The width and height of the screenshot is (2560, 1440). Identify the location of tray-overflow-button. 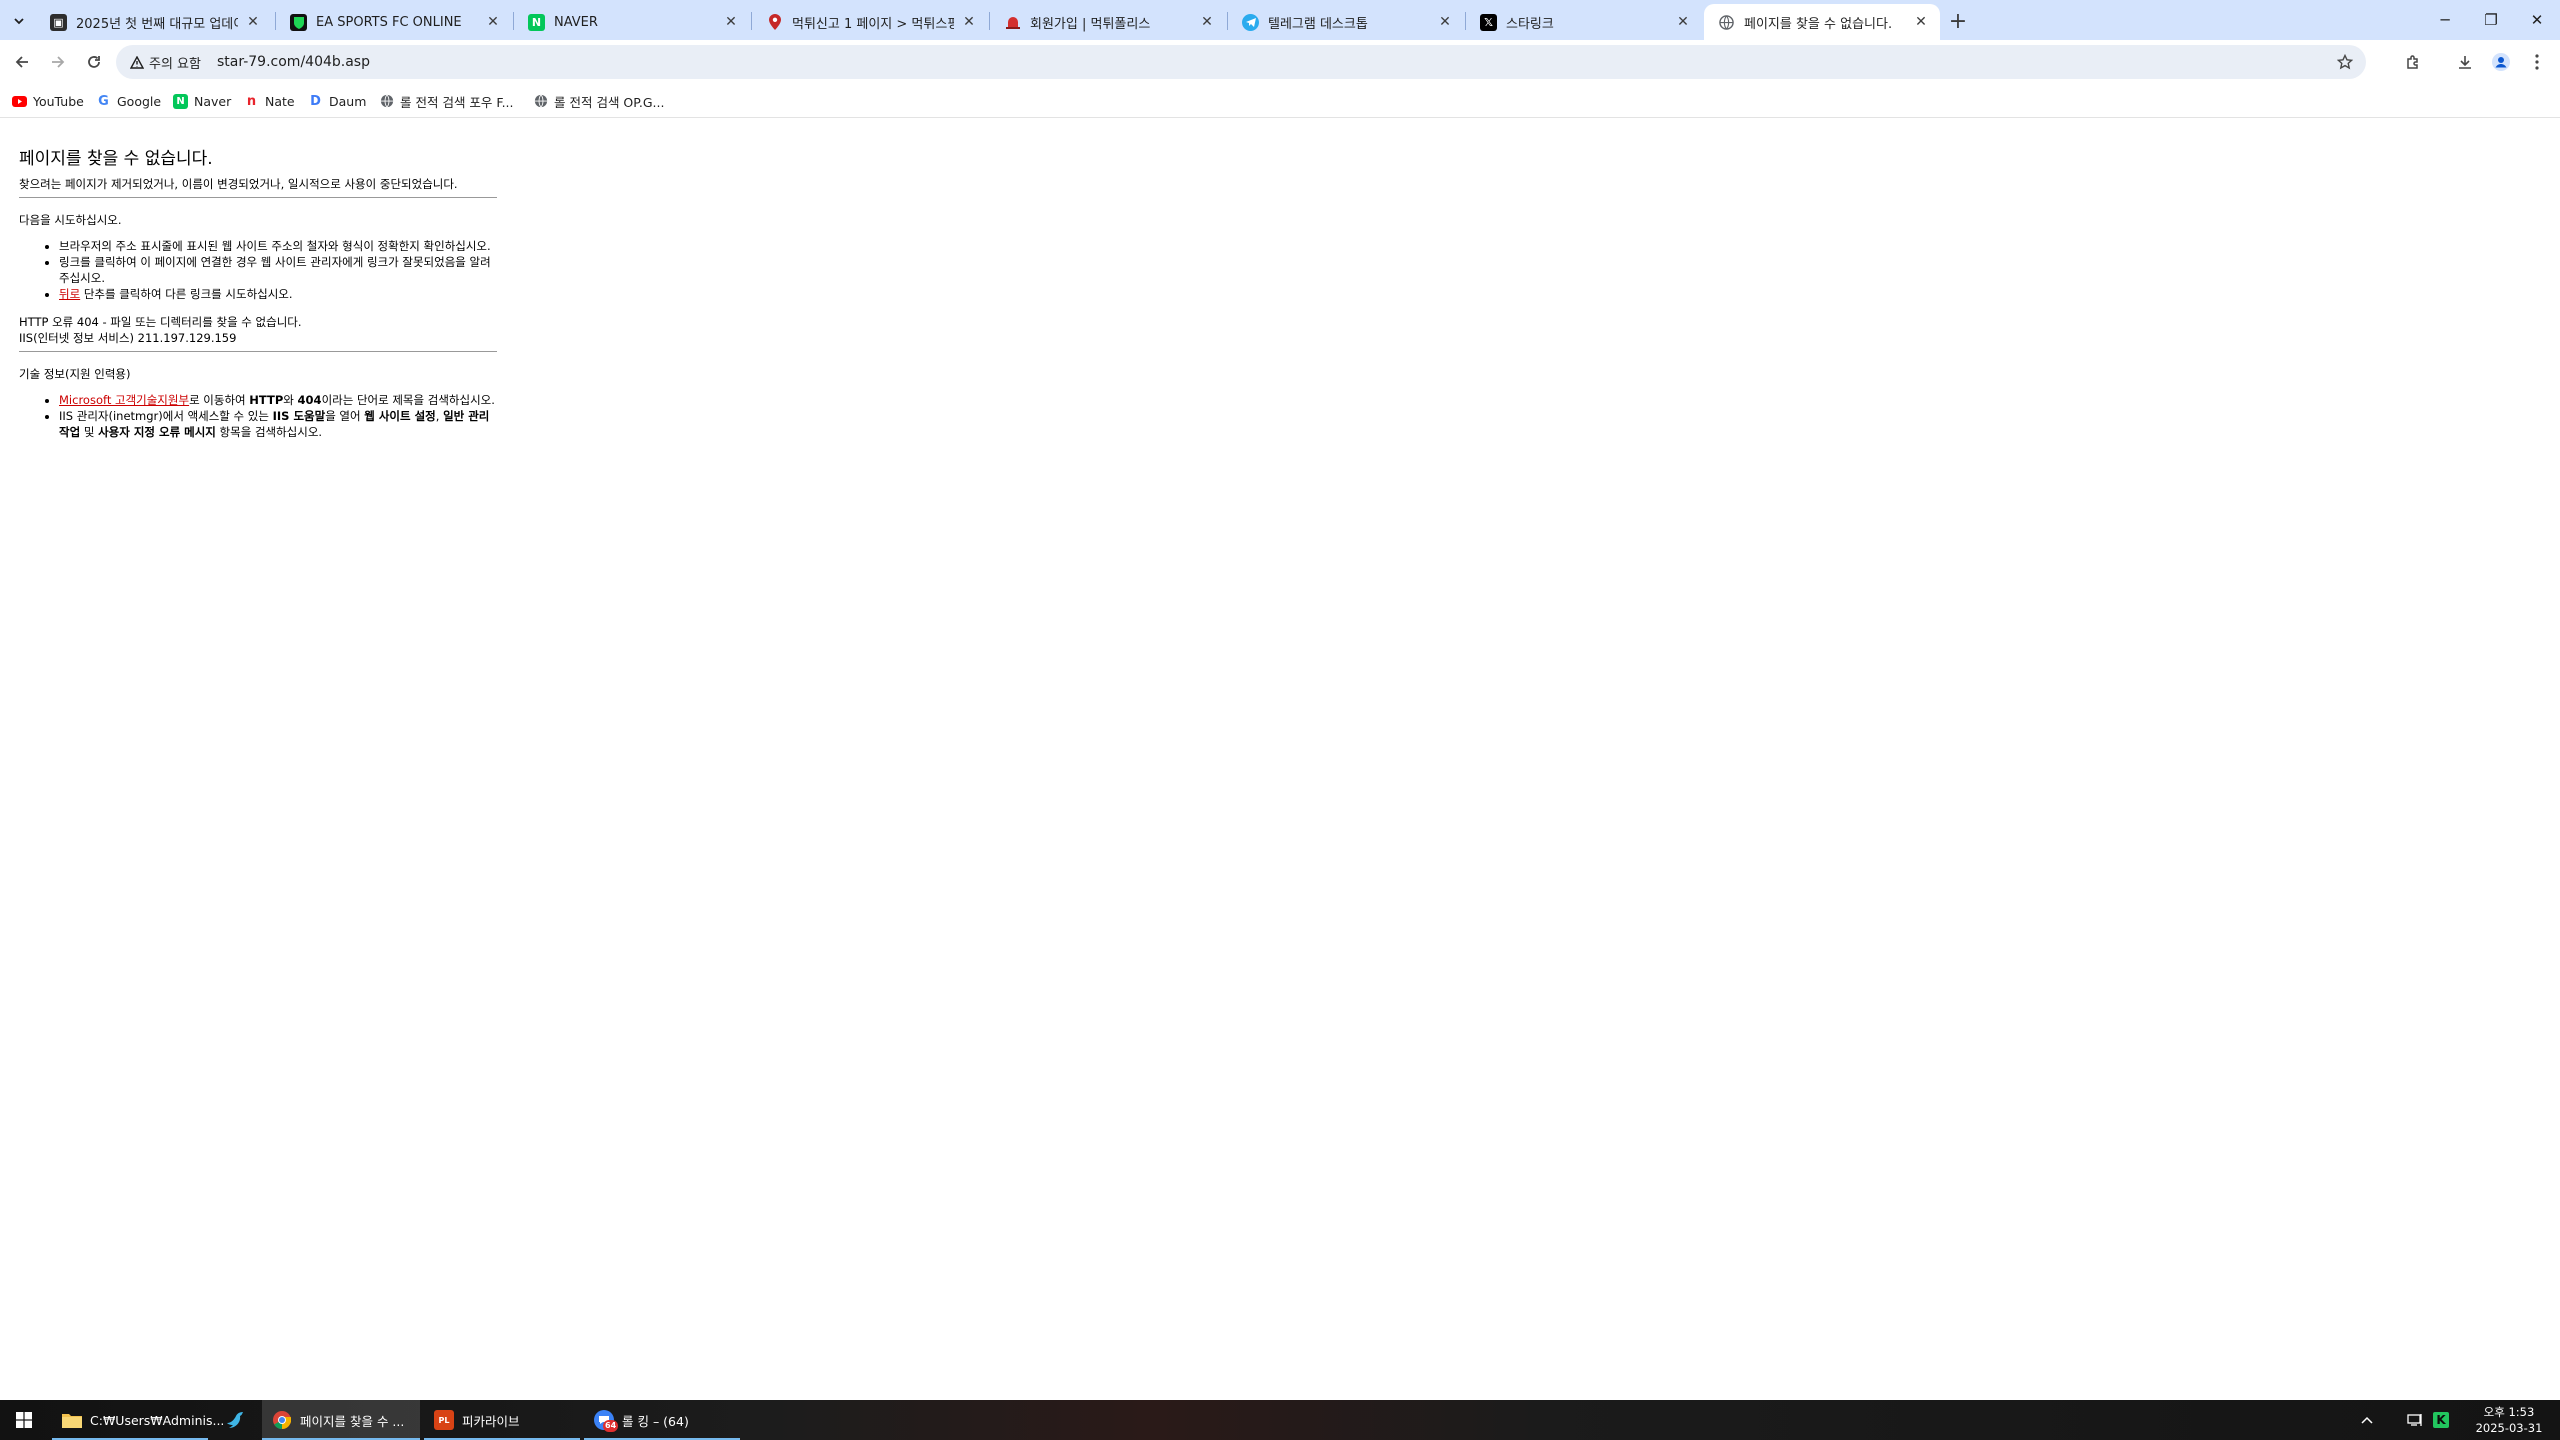
(2367, 1420).